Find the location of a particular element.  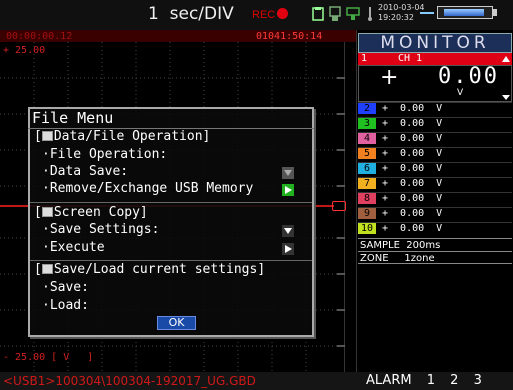

alarm-1: 1 is located at coordinates (430, 380).